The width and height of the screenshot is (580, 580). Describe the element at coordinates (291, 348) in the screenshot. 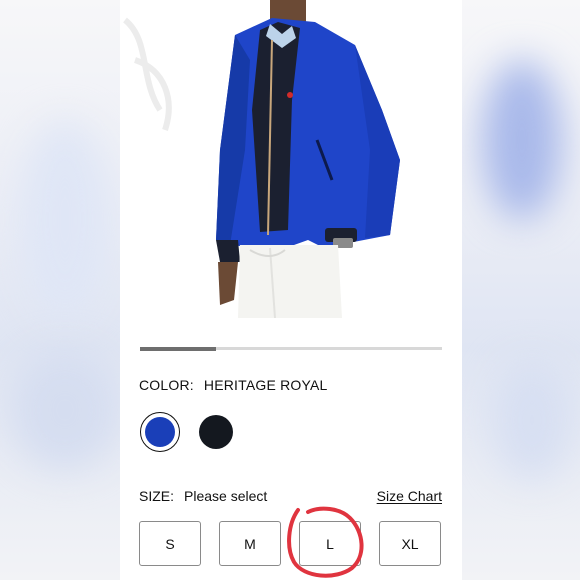

I see `image-carousel-progress` at that location.